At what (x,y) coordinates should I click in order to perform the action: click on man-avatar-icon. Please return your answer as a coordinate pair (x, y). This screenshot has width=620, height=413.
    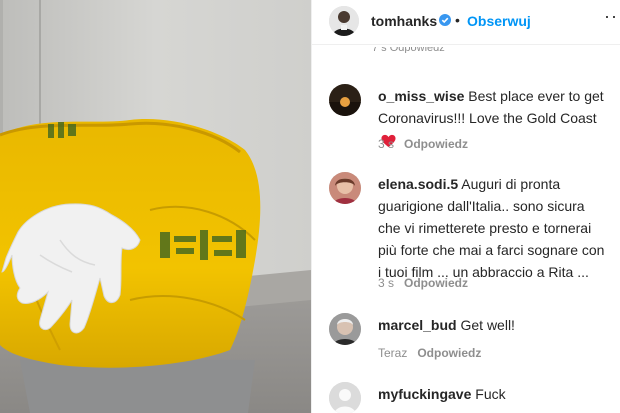
    Looking at the image, I should click on (345, 329).